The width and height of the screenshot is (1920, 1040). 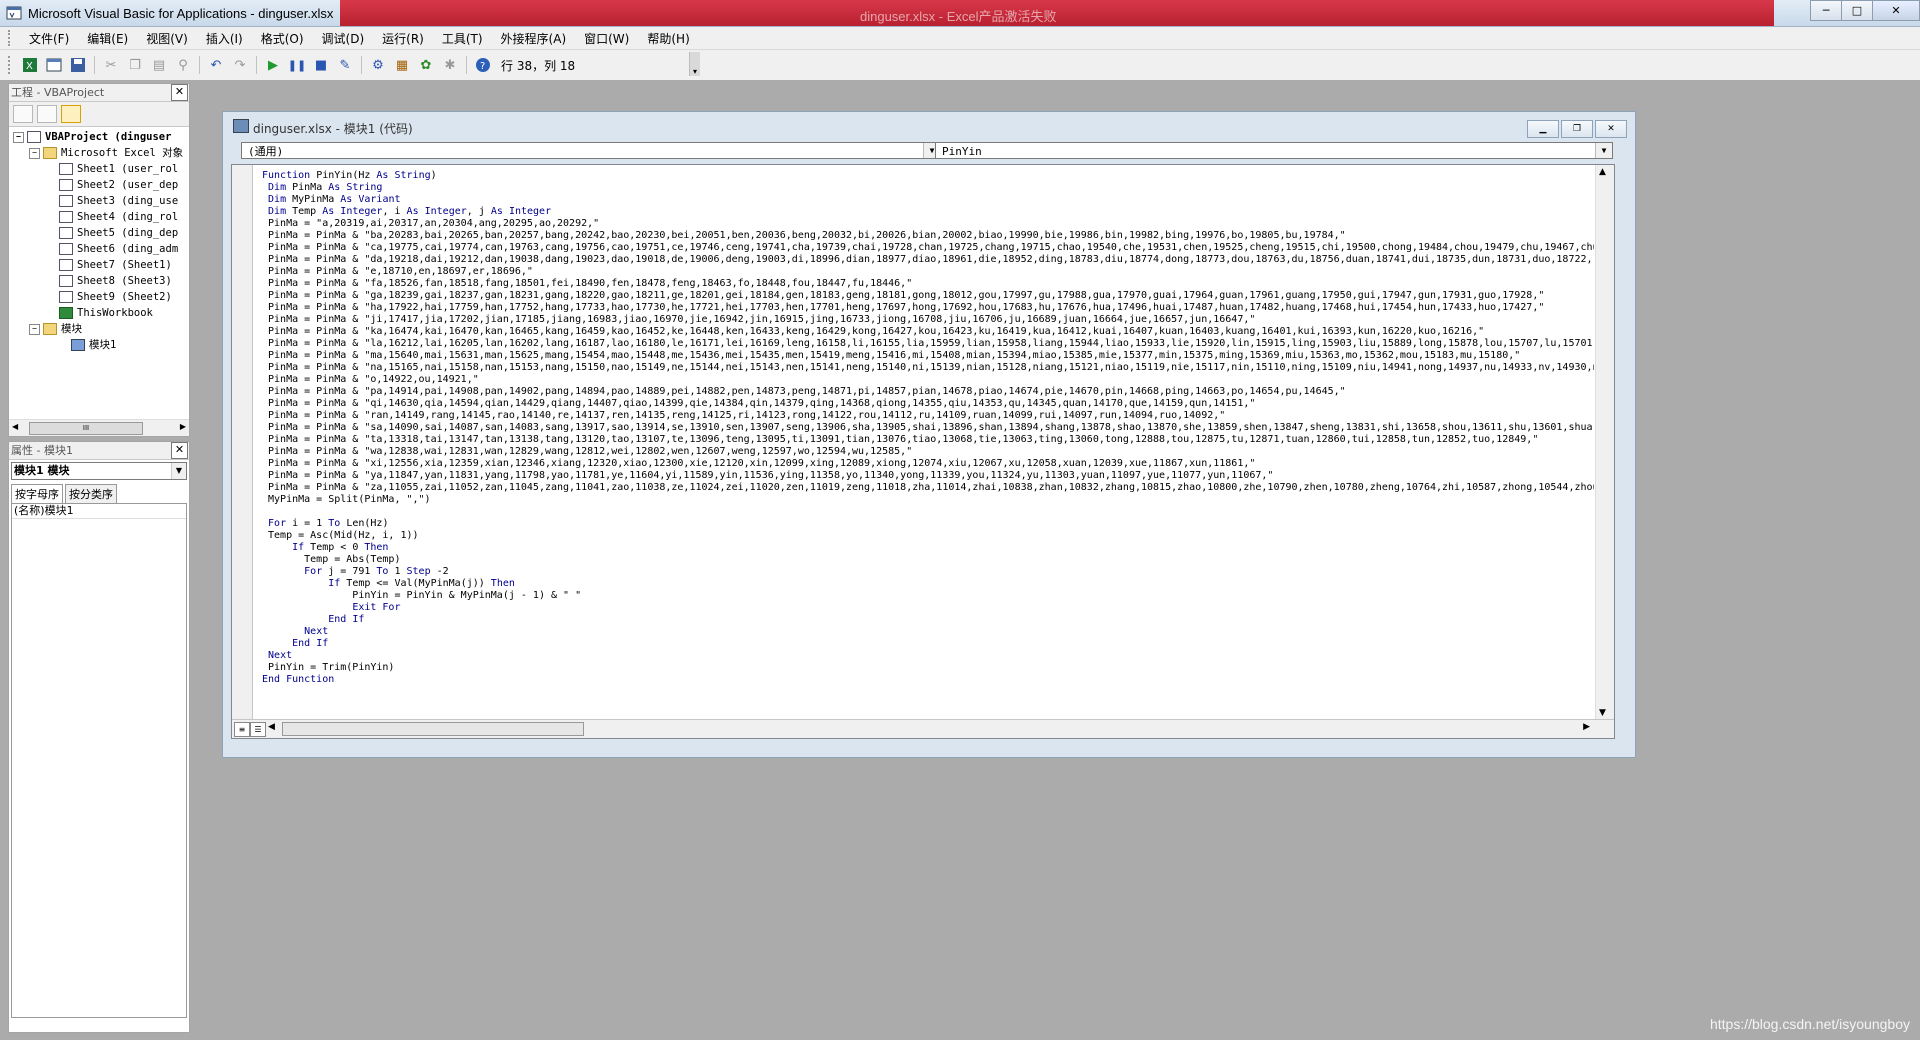 What do you see at coordinates (928, 608) in the screenshot?
I see `code-line: Exit For` at bounding box center [928, 608].